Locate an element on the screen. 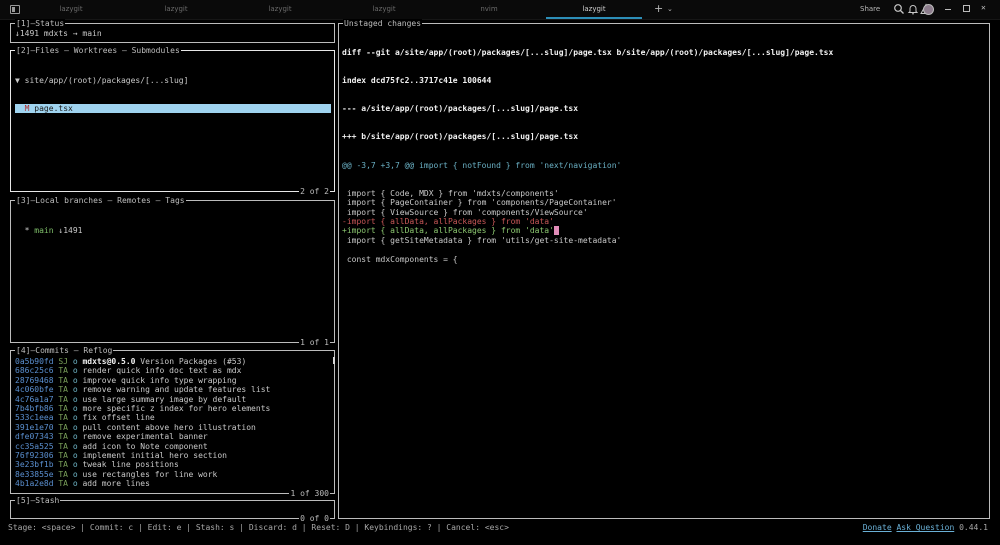 Image resolution: width=1000 pixels, height=545 pixels. tab-lazygit-4: lazygit is located at coordinates (384, 9).